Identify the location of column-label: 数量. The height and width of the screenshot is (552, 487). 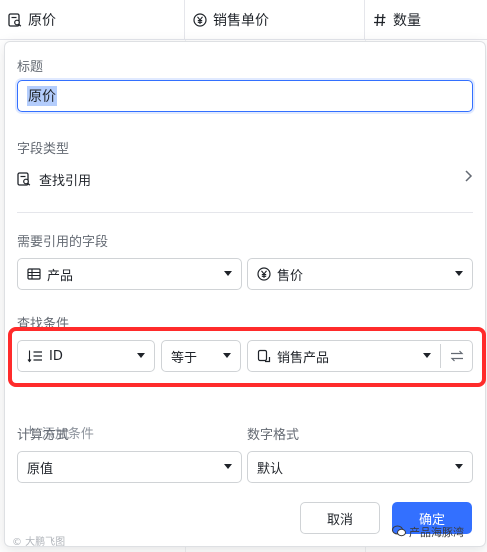
(407, 21).